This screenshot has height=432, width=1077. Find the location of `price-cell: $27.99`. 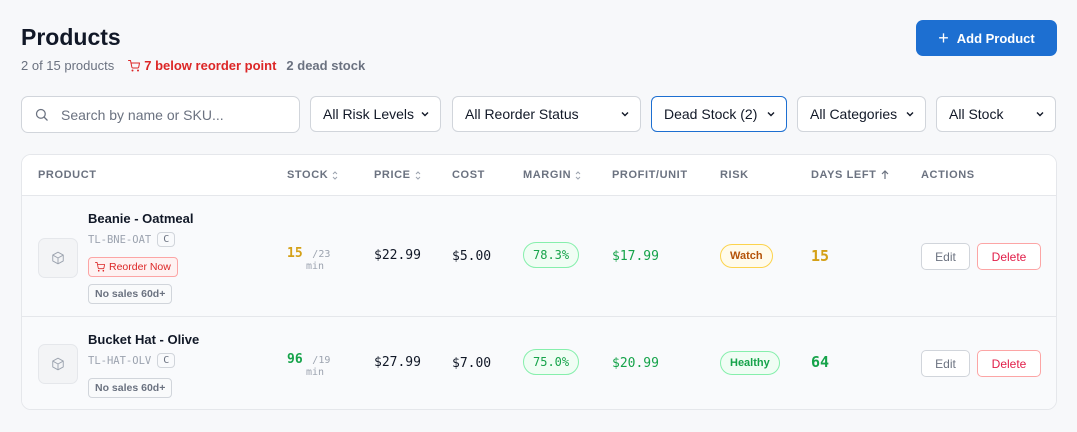

price-cell: $27.99 is located at coordinates (397, 362).